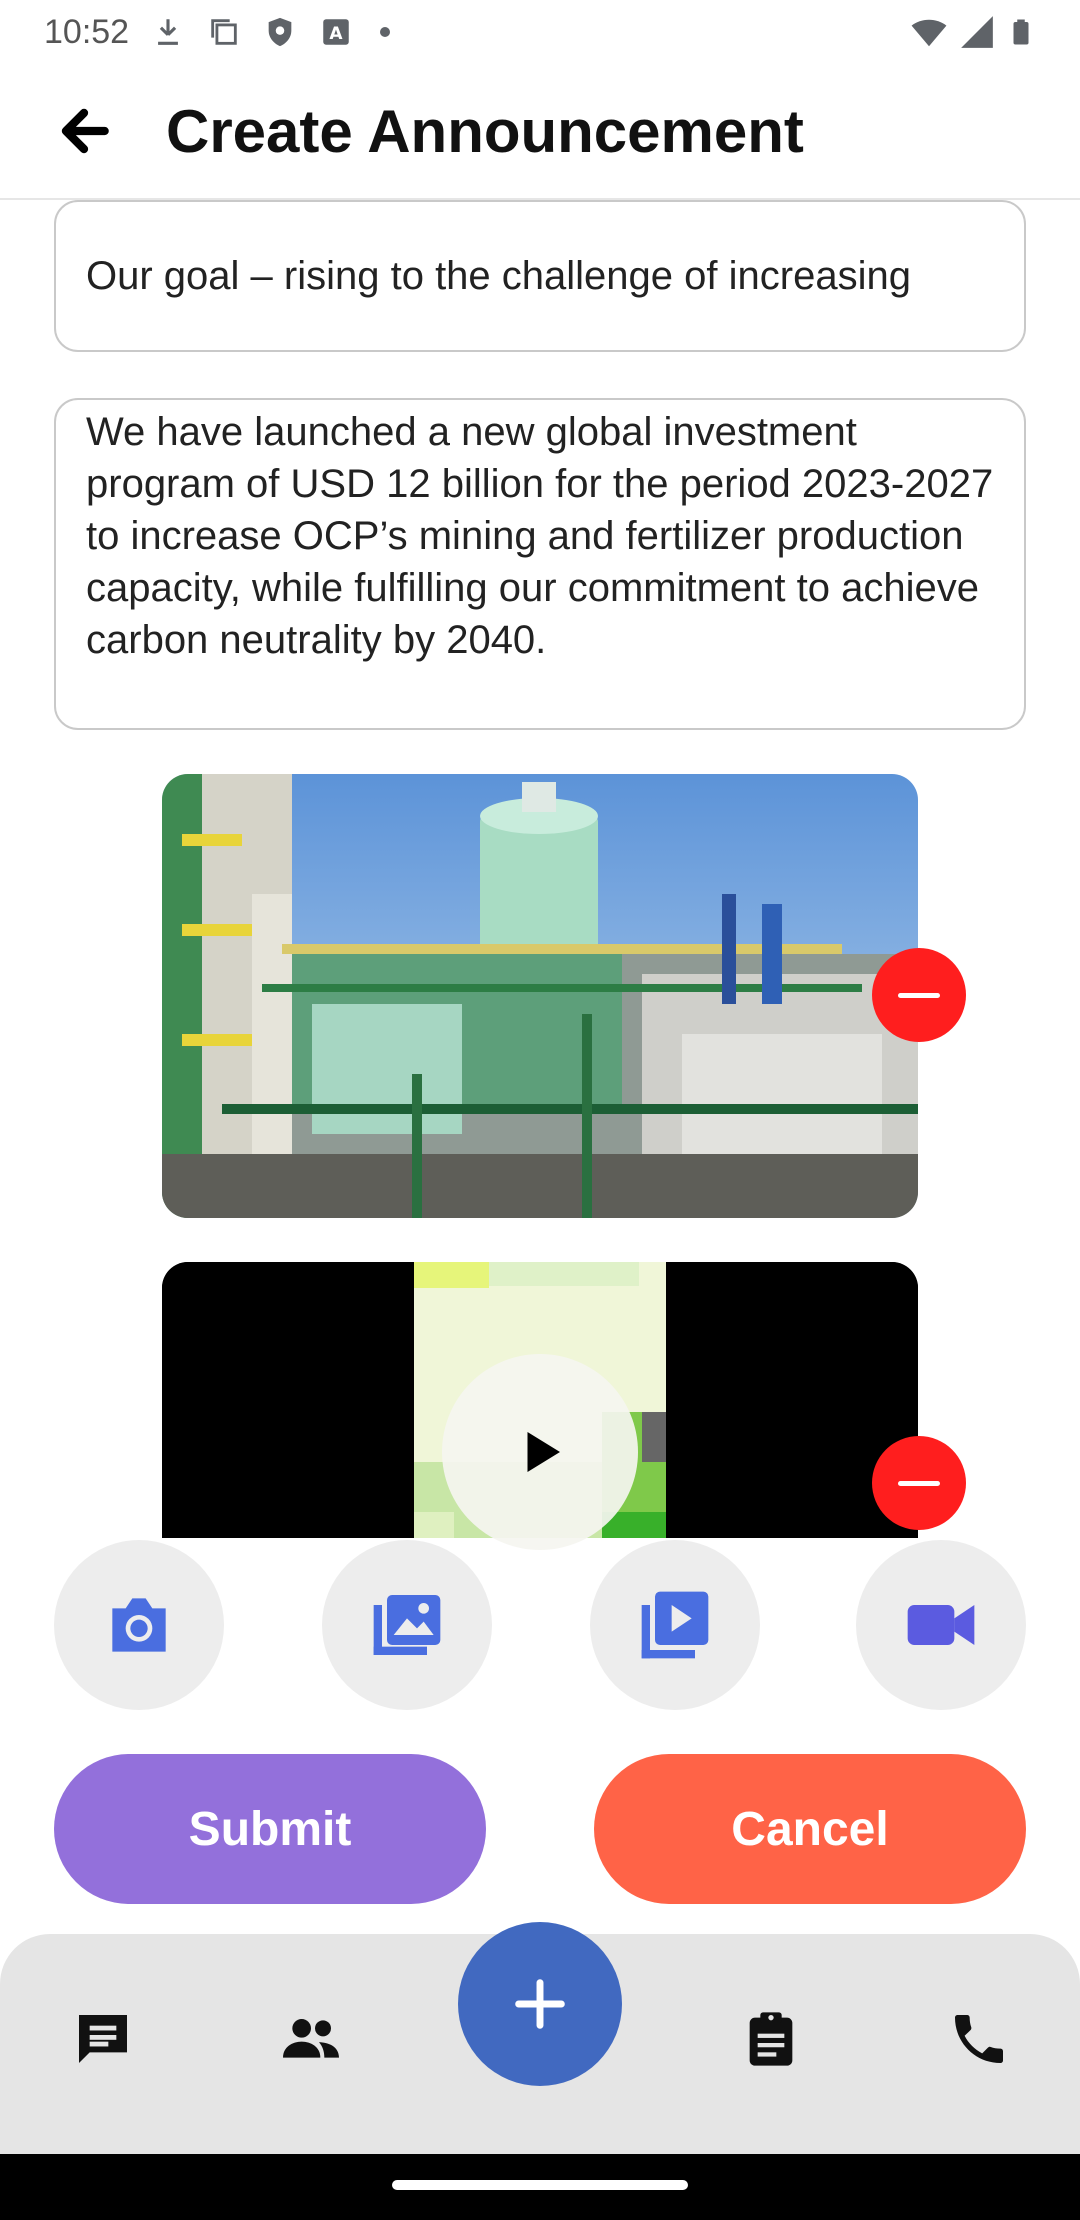 The width and height of the screenshot is (1080, 2220). I want to click on shield-icon, so click(280, 32).